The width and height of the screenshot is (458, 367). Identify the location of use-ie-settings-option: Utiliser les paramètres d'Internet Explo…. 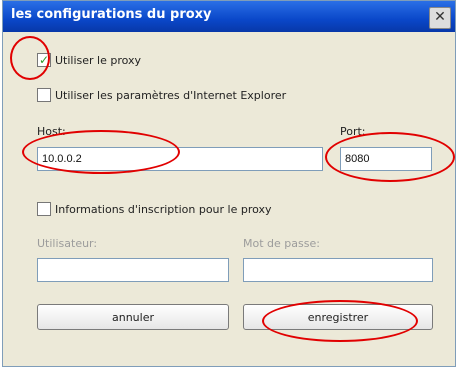
(161, 95).